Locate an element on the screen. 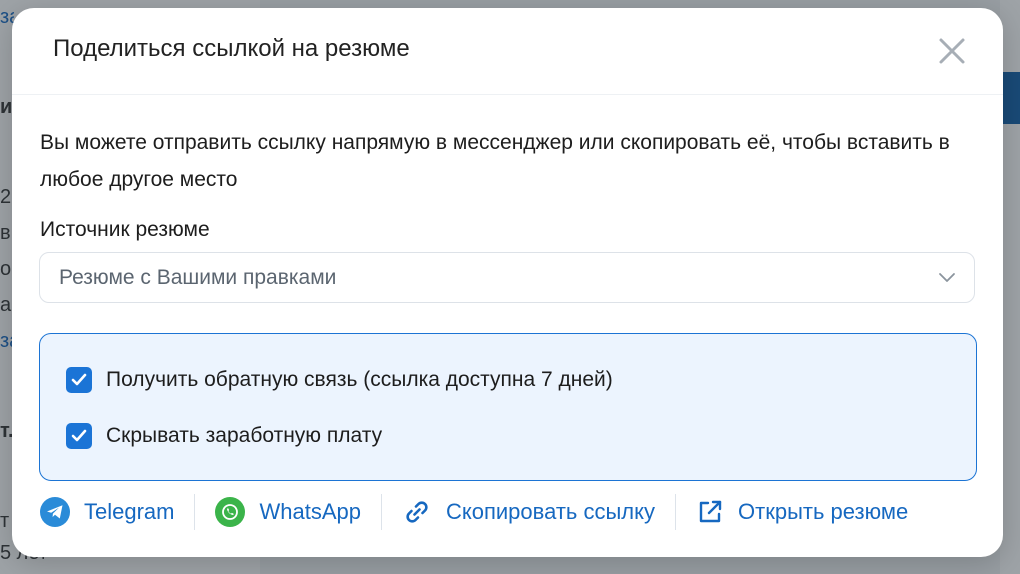 This screenshot has height=574, width=1020. close-button is located at coordinates (952, 51).